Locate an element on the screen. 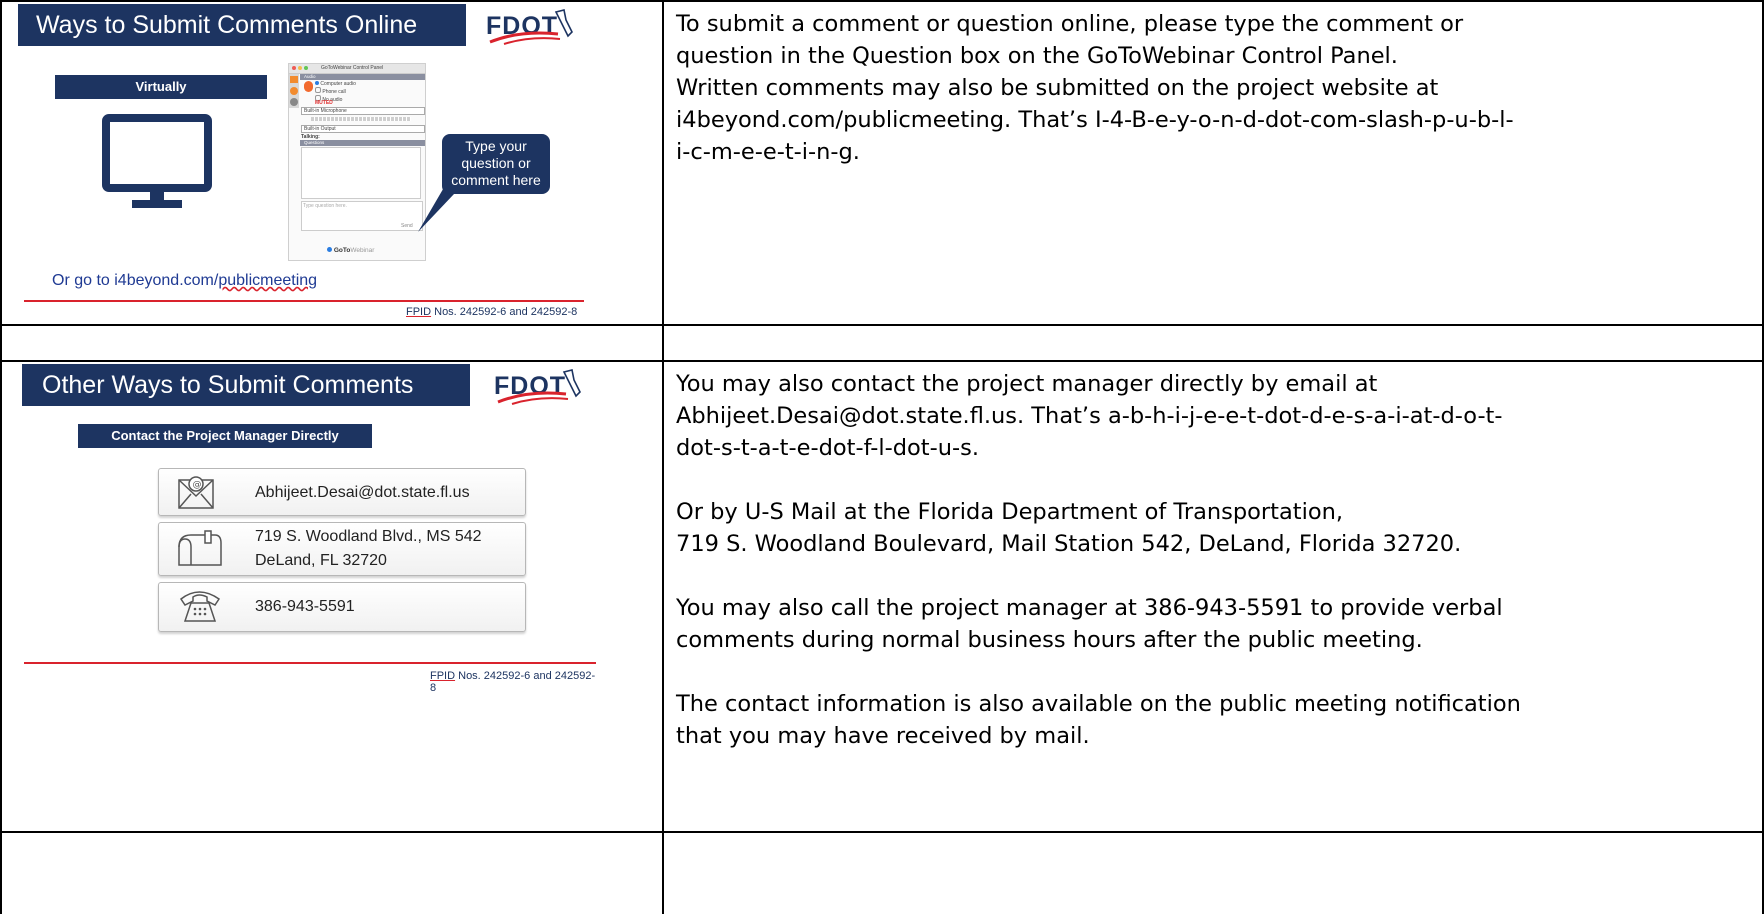  table-border-left is located at coordinates (1, 457).